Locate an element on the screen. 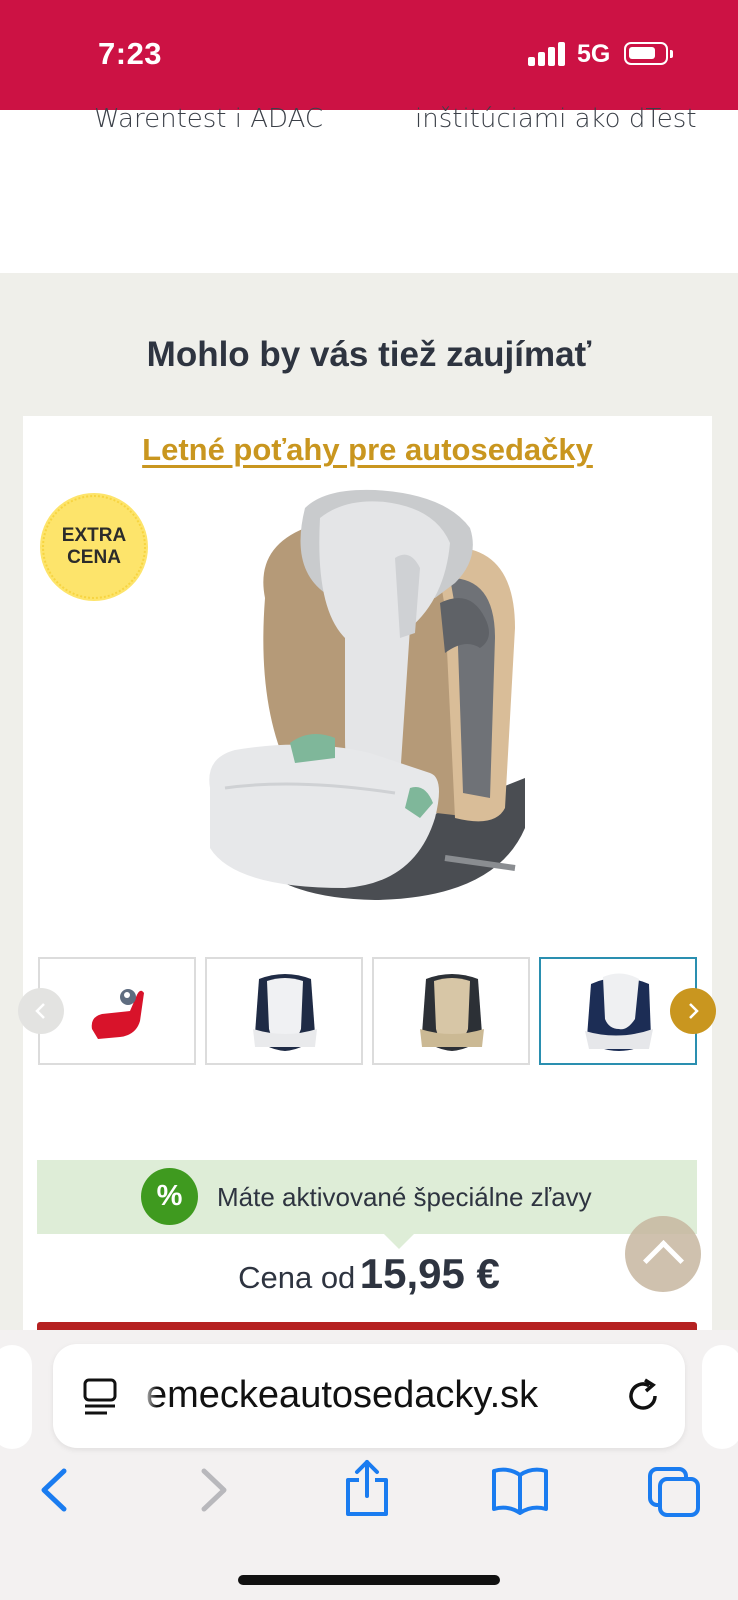 This screenshot has height=1600, width=738. carousel-prev-button is located at coordinates (41, 1011).